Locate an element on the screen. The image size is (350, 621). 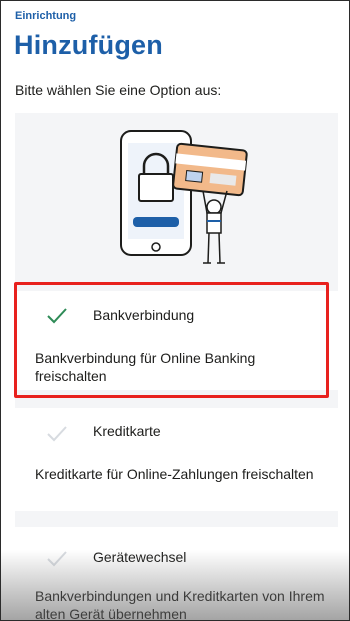
option-title: Gerätewechsel is located at coordinates (140, 557).